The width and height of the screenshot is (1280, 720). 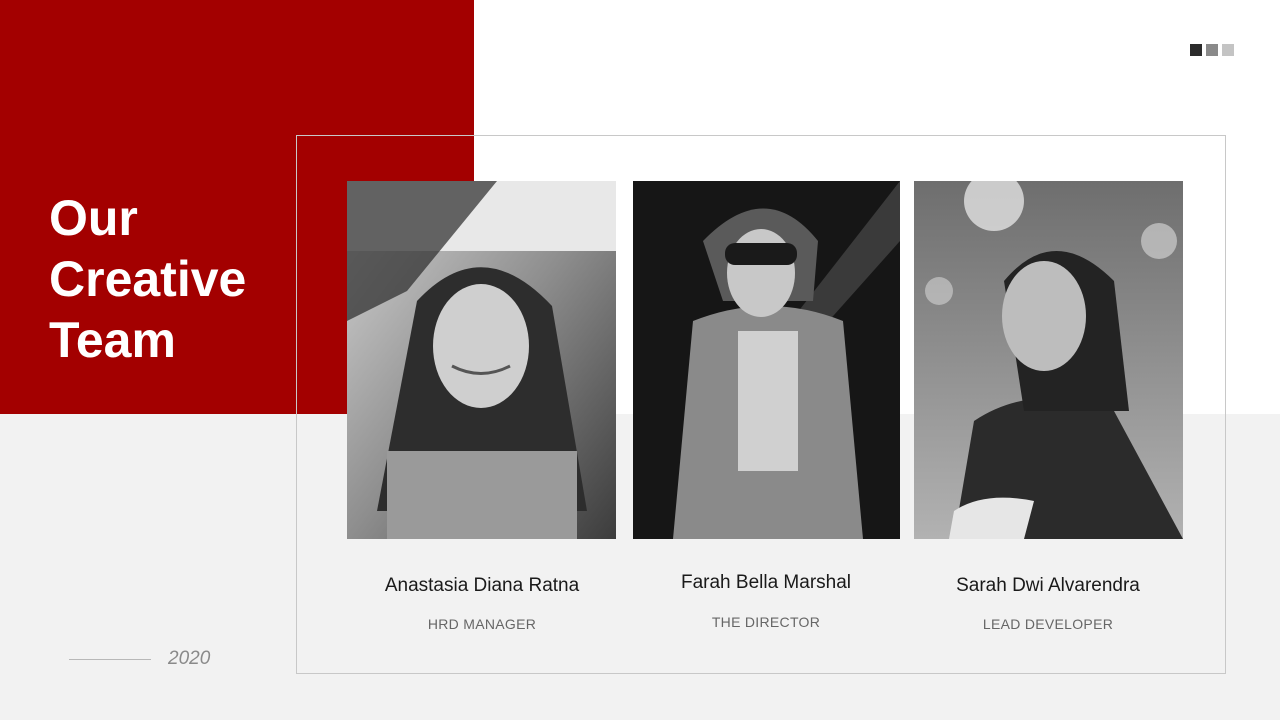 What do you see at coordinates (482, 624) in the screenshot?
I see `member-role: HRD MANAGER` at bounding box center [482, 624].